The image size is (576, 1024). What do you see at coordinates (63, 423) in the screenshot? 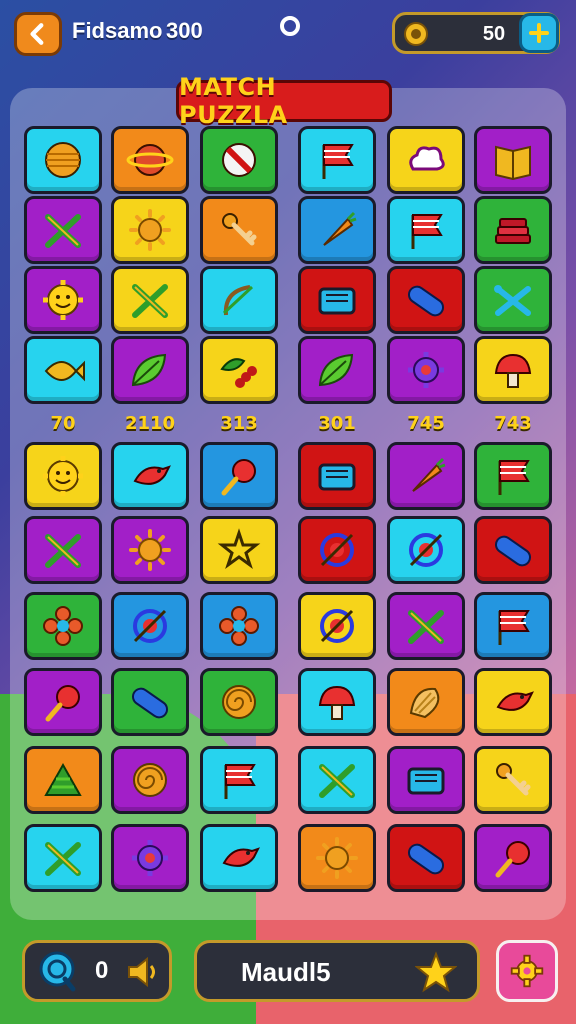
I see `column-label: 70` at bounding box center [63, 423].